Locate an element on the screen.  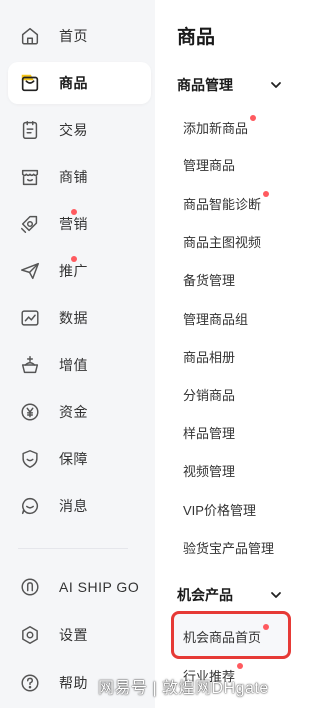
nav-item-label: 商铺 is located at coordinates (73, 177).